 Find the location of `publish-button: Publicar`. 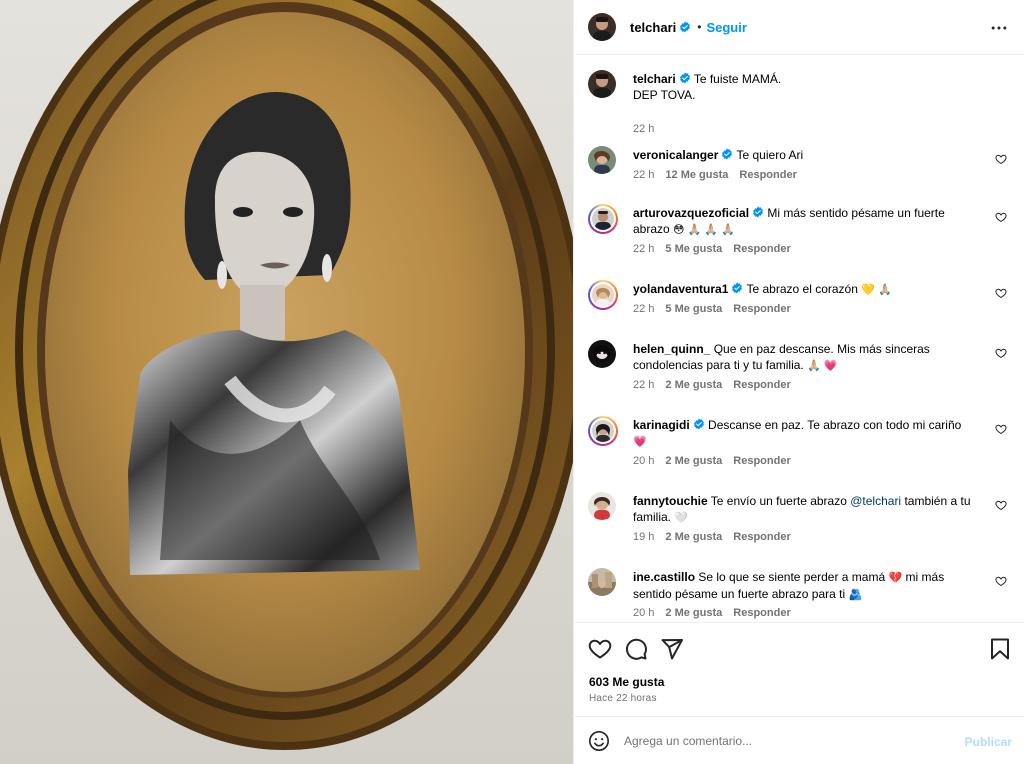

publish-button: Publicar is located at coordinates (988, 742).